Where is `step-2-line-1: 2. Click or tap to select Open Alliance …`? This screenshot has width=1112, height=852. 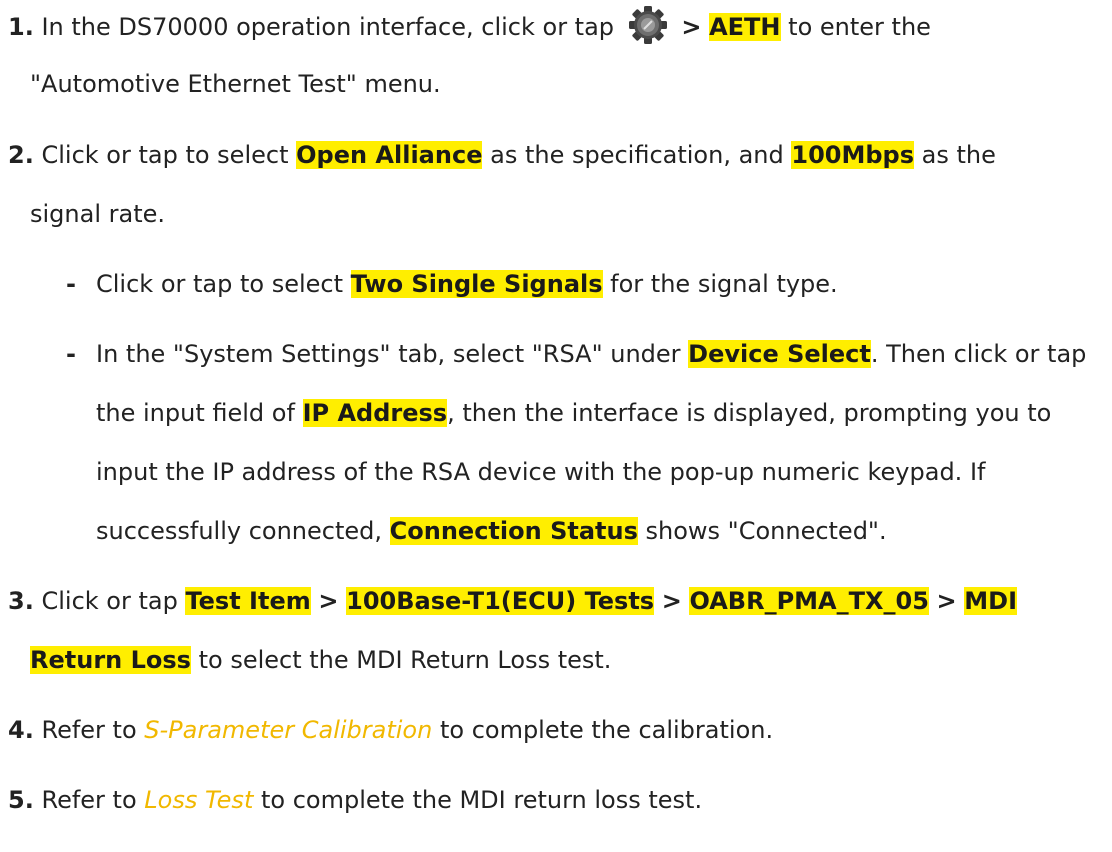
step-2-line-1: 2. Click or tap to select Open Alliance … is located at coordinates (502, 155).